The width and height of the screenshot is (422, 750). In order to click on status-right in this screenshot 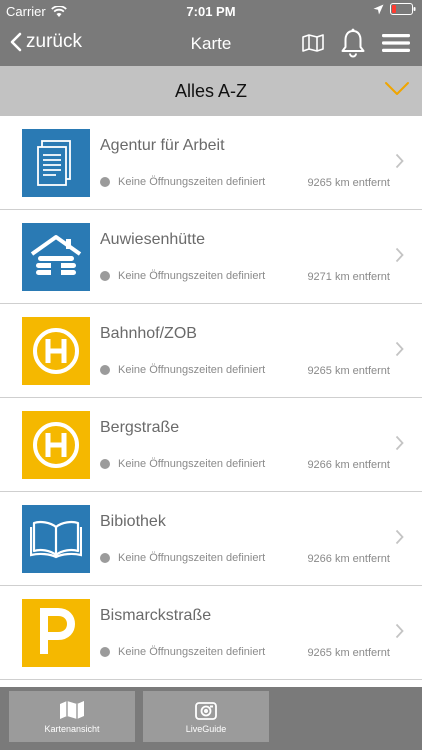, I will do `click(394, 9)`.